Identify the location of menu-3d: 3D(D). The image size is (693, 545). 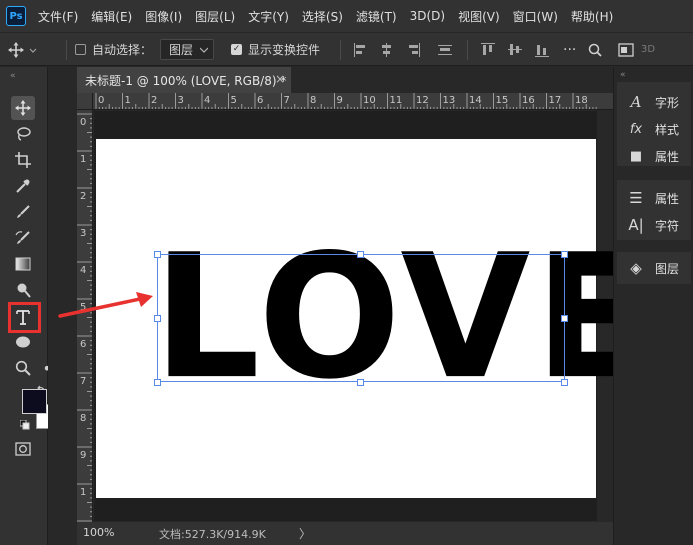
(427, 16).